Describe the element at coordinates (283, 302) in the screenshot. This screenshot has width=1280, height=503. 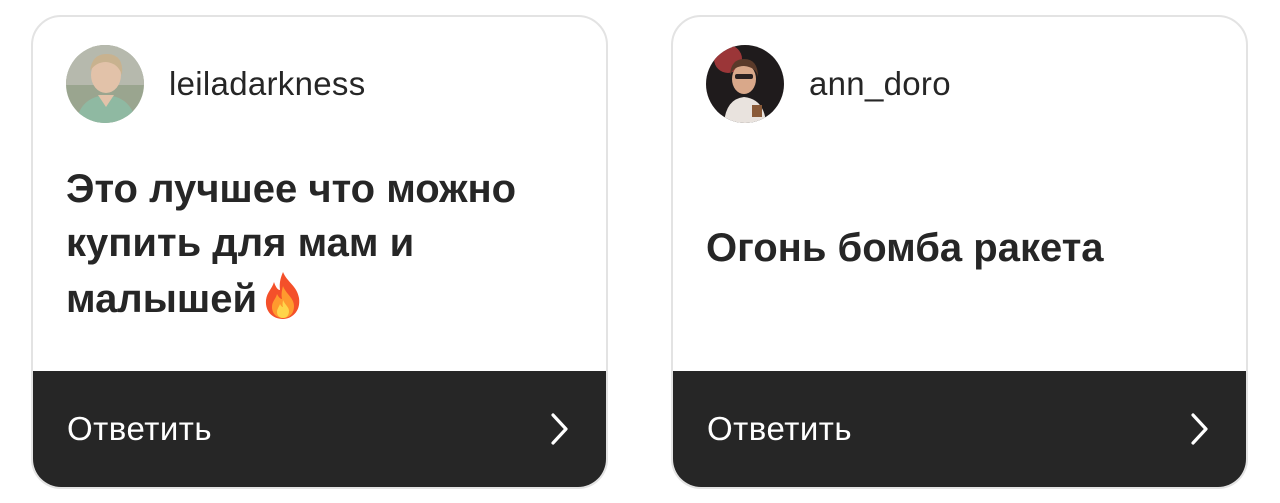
I see `fire-emoji-icon` at that location.